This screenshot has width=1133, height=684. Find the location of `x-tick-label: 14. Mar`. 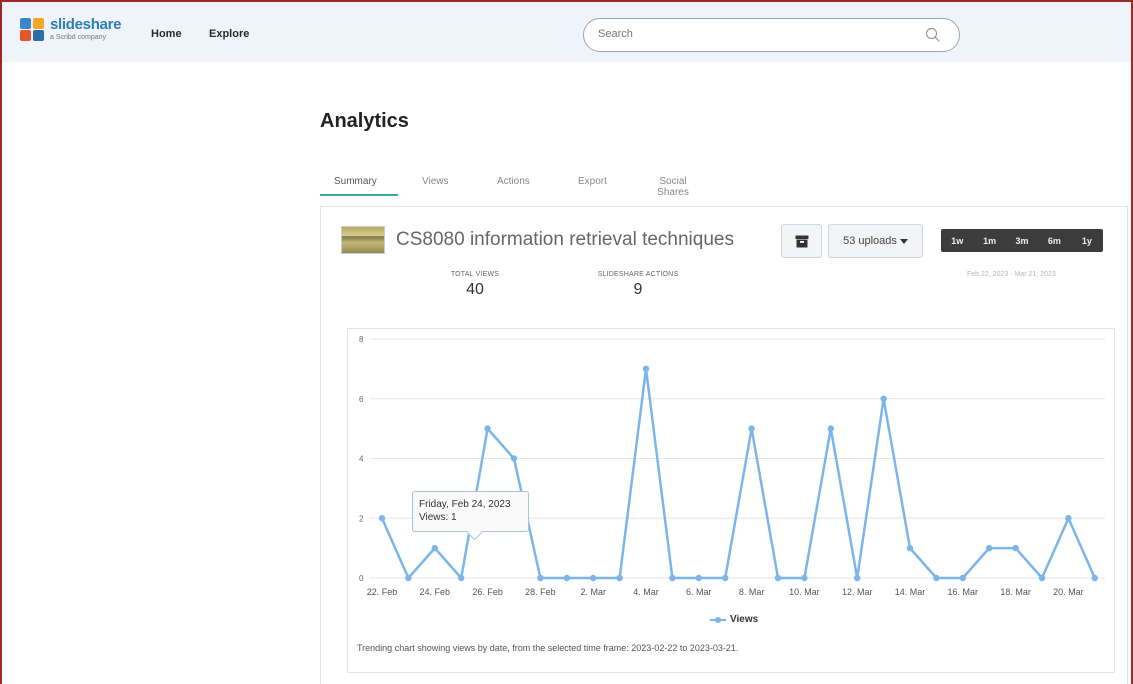

x-tick-label: 14. Mar is located at coordinates (910, 592).